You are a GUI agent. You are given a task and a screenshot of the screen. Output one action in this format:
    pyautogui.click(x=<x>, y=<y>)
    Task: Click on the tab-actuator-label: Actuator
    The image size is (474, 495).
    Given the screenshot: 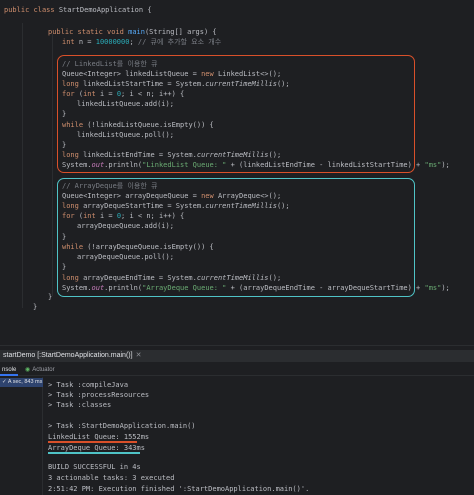 What is the action you would take?
    pyautogui.click(x=43, y=370)
    